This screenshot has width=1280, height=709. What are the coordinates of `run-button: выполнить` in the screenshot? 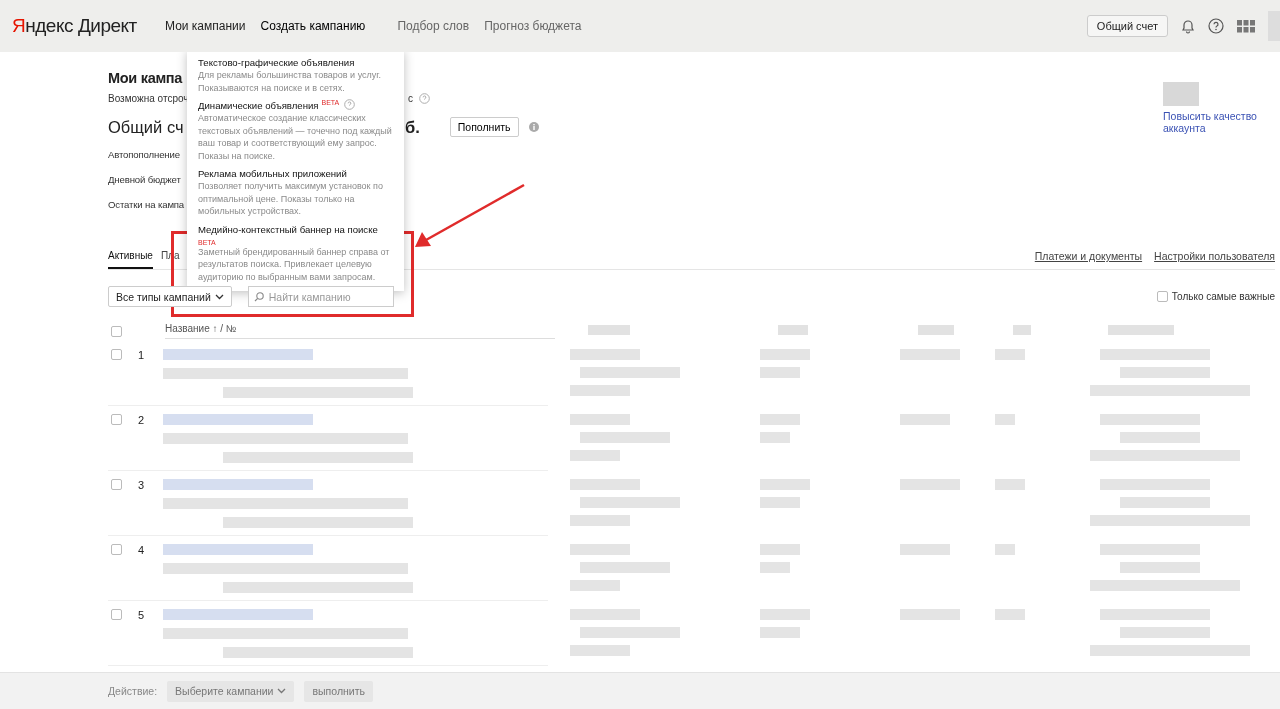 It's located at (338, 691).